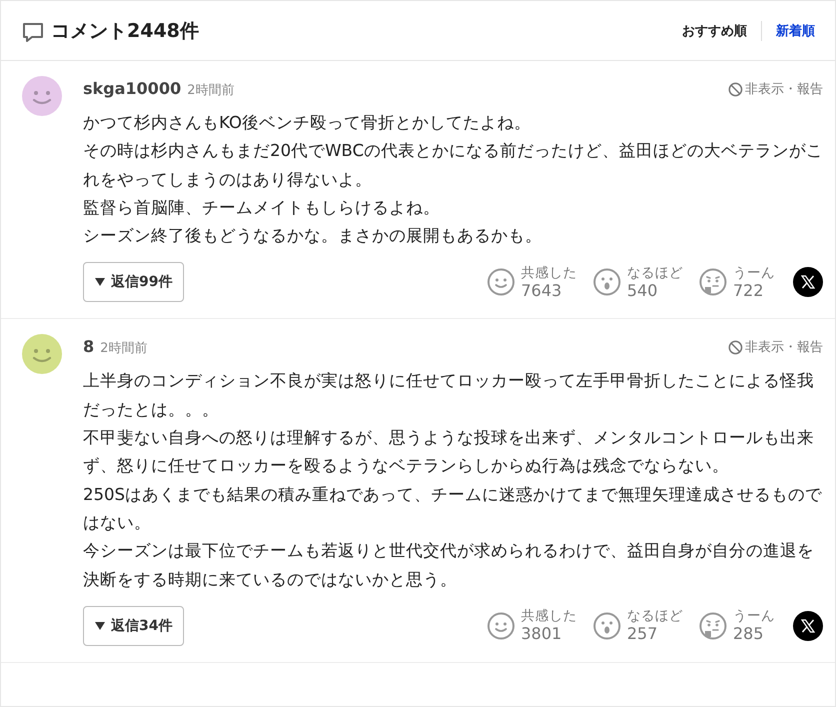 This screenshot has height=707, width=836. What do you see at coordinates (453, 509) in the screenshot?
I see `comment-text: 250Sはあくまでも結果の積み重ねであって、チームに迷惑かけてまで無理矢理達成させるものではない。` at bounding box center [453, 509].